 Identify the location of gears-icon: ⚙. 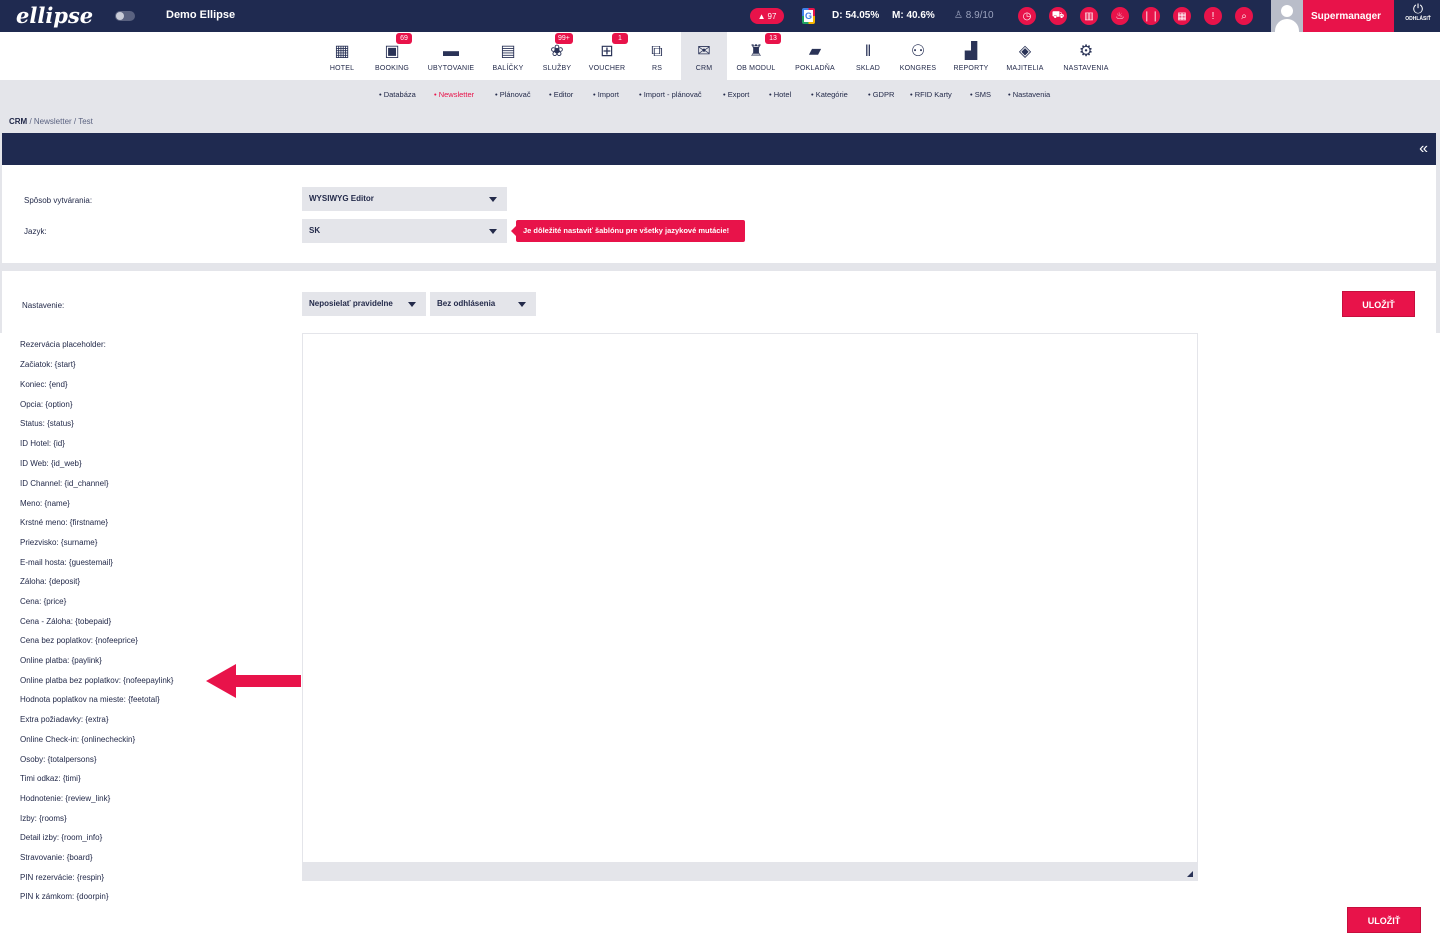
(1086, 51).